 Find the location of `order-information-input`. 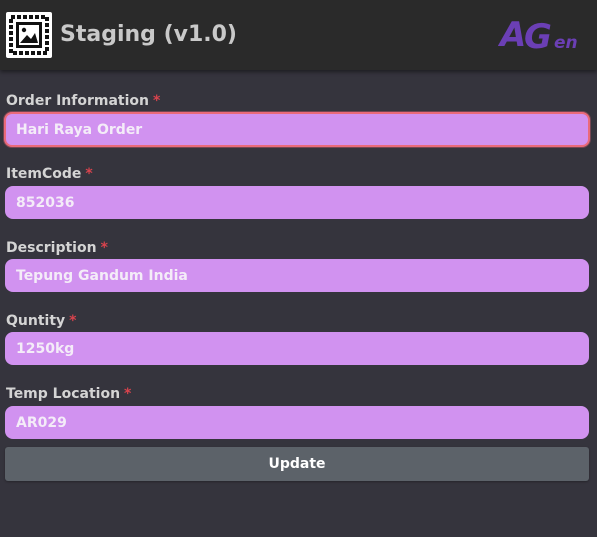

order-information-input is located at coordinates (297, 129).